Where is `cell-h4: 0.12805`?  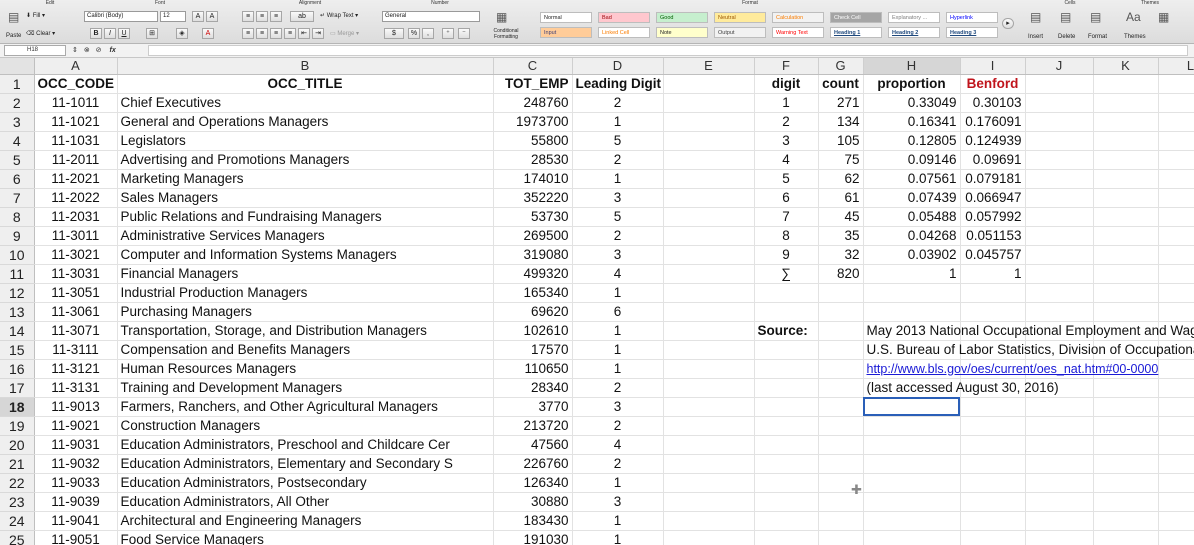 cell-h4: 0.12805 is located at coordinates (912, 141).